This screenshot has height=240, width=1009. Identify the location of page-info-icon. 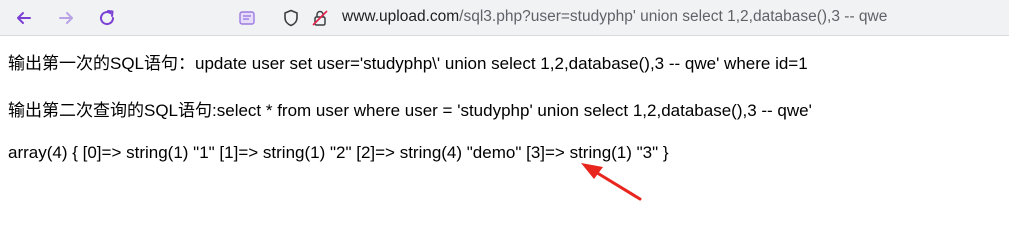
(247, 18).